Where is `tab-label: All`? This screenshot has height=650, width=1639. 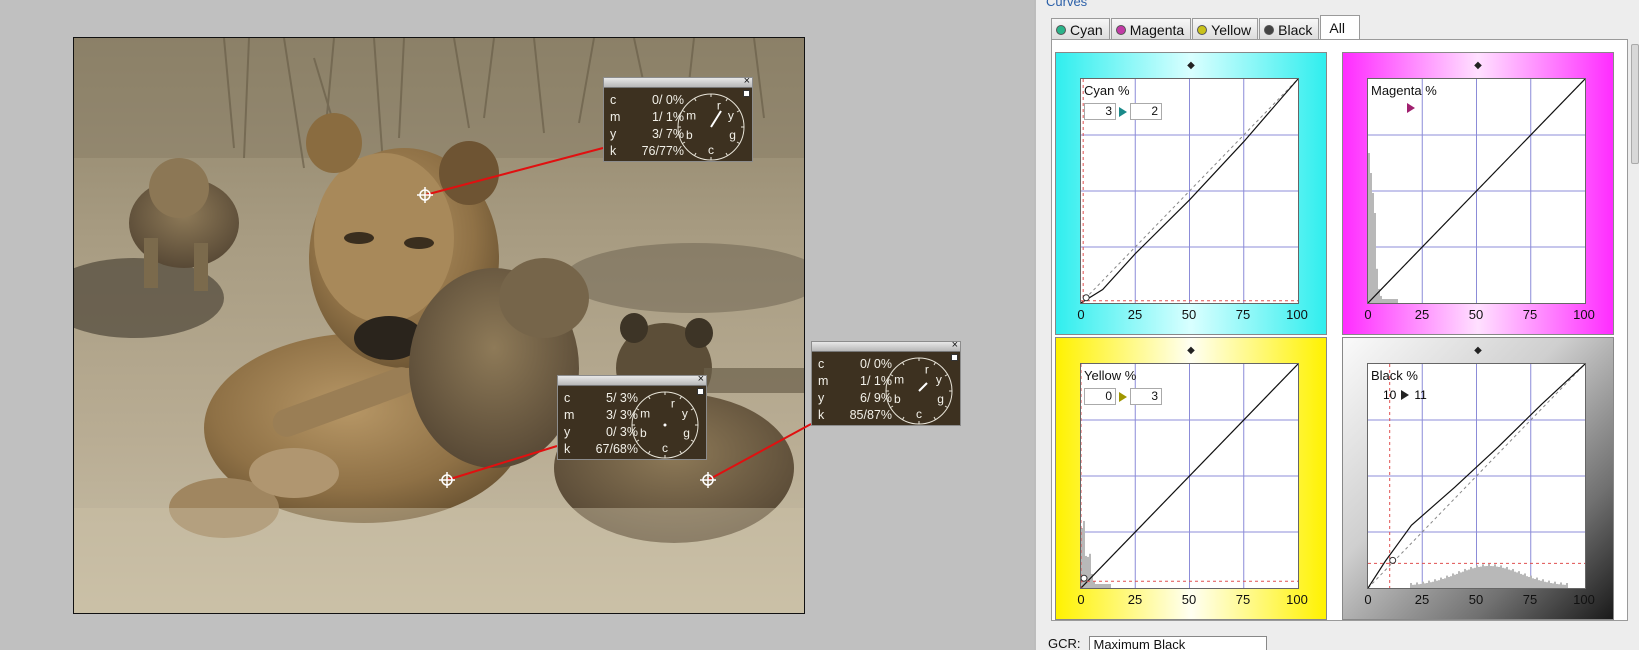 tab-label: All is located at coordinates (1337, 28).